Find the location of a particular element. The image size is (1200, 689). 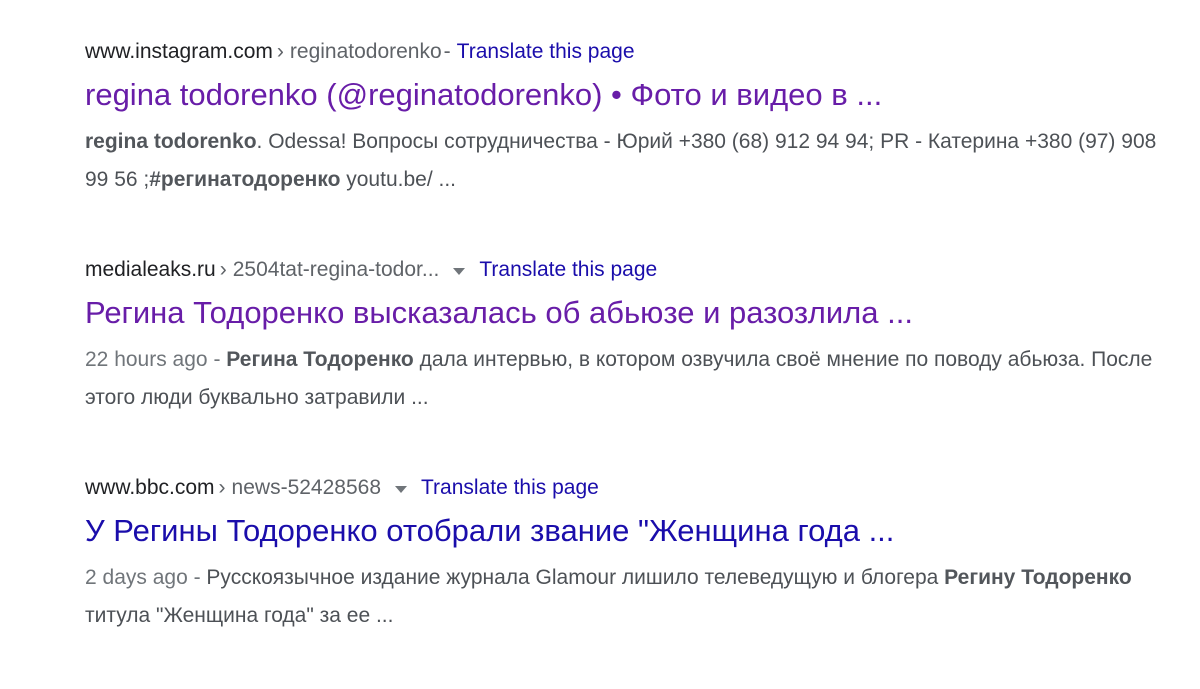

result-path: news-52428568 is located at coordinates (306, 487).